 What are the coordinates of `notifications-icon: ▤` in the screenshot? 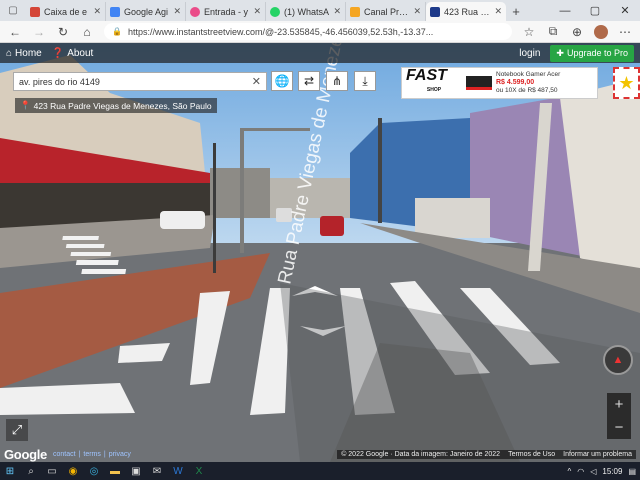 It's located at (632, 471).